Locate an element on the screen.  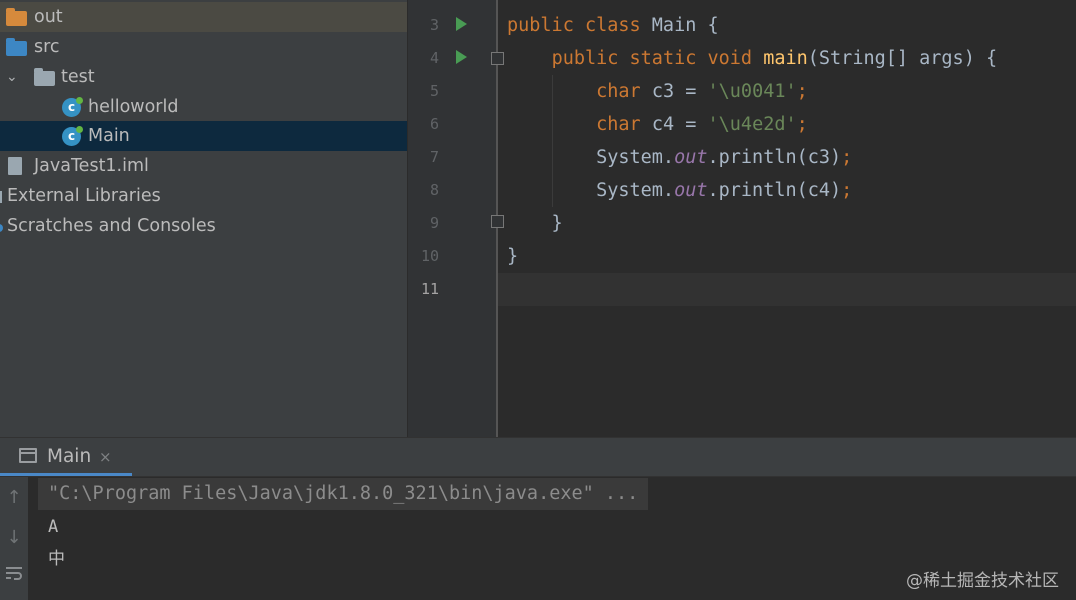
line-number: 8 is located at coordinates (434, 190).